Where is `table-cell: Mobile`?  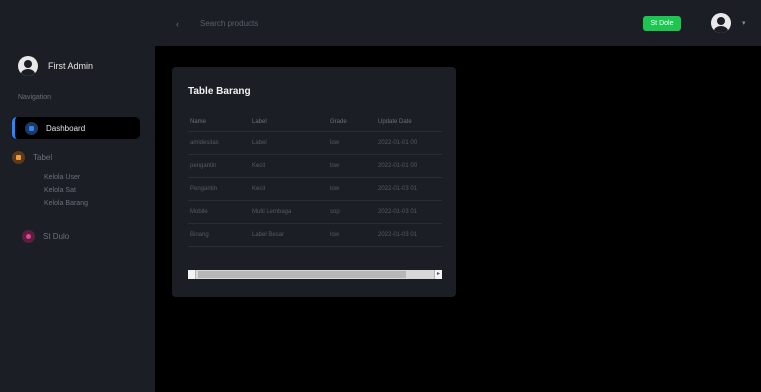
table-cell: Mobile is located at coordinates (219, 212).